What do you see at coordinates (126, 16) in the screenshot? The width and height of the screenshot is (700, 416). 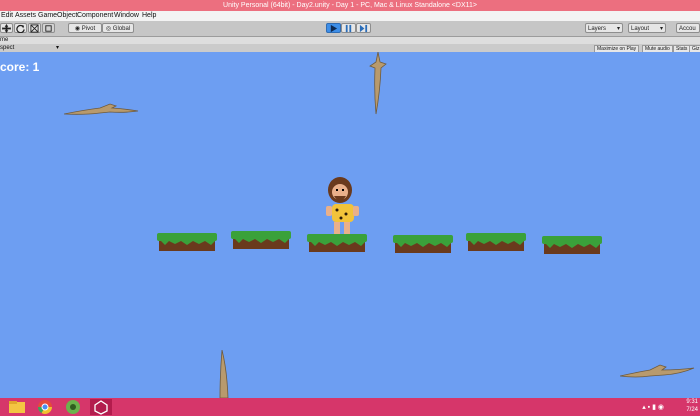 I see `menu-item-window: Window` at bounding box center [126, 16].